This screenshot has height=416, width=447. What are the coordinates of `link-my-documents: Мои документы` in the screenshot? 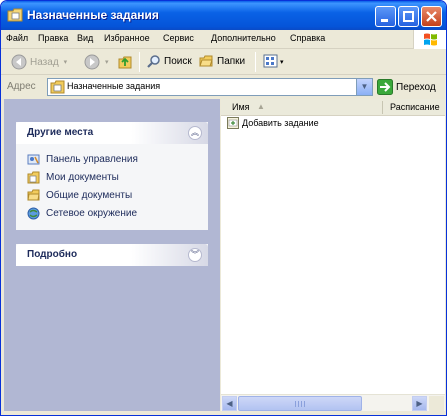 It's located at (117, 177).